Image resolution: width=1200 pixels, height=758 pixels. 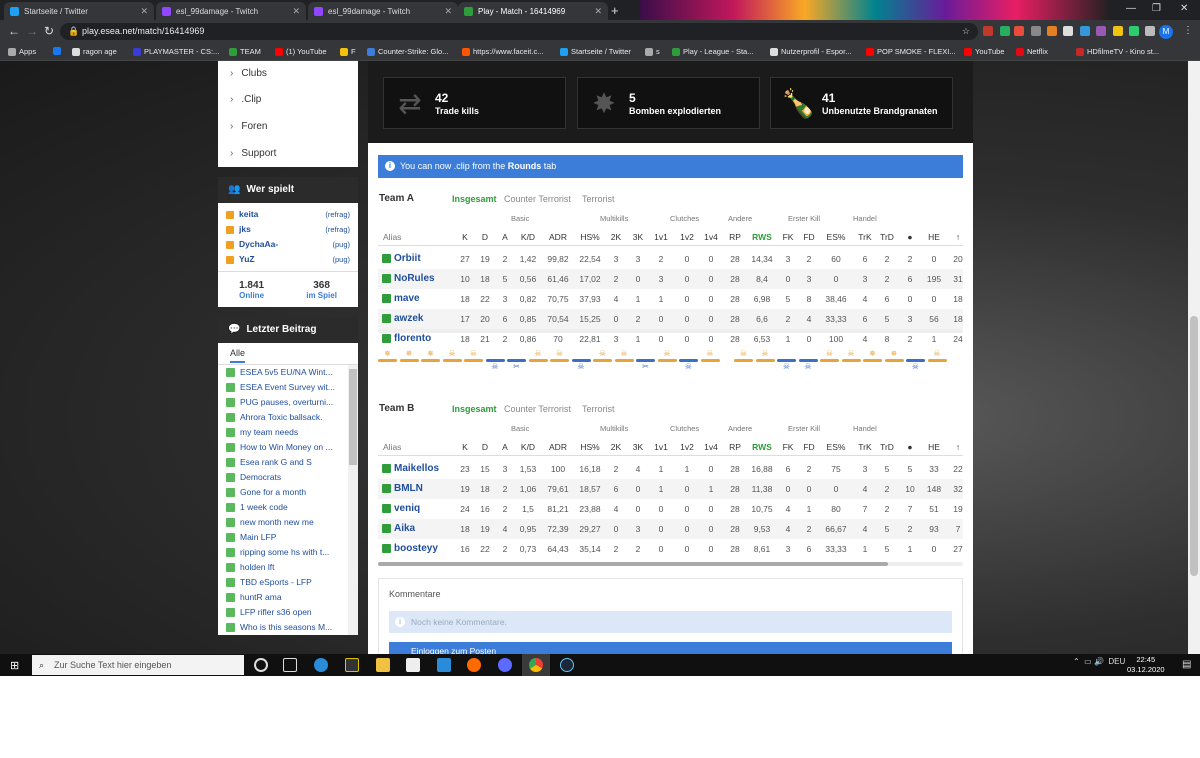 What do you see at coordinates (22, 51) in the screenshot?
I see `bookmark: Apps` at bounding box center [22, 51].